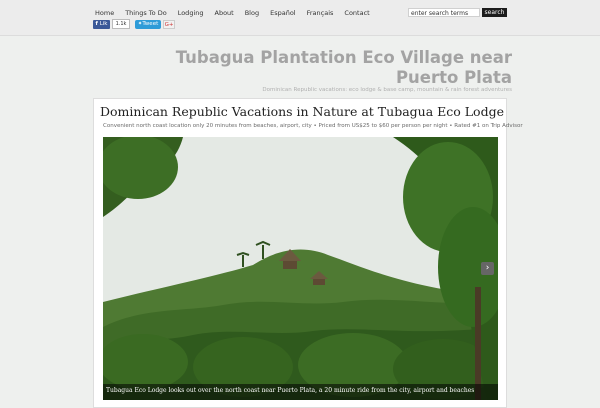 Image resolution: width=600 pixels, height=408 pixels. What do you see at coordinates (101, 24) in the screenshot?
I see `facebook-like-button: f Lik` at bounding box center [101, 24].